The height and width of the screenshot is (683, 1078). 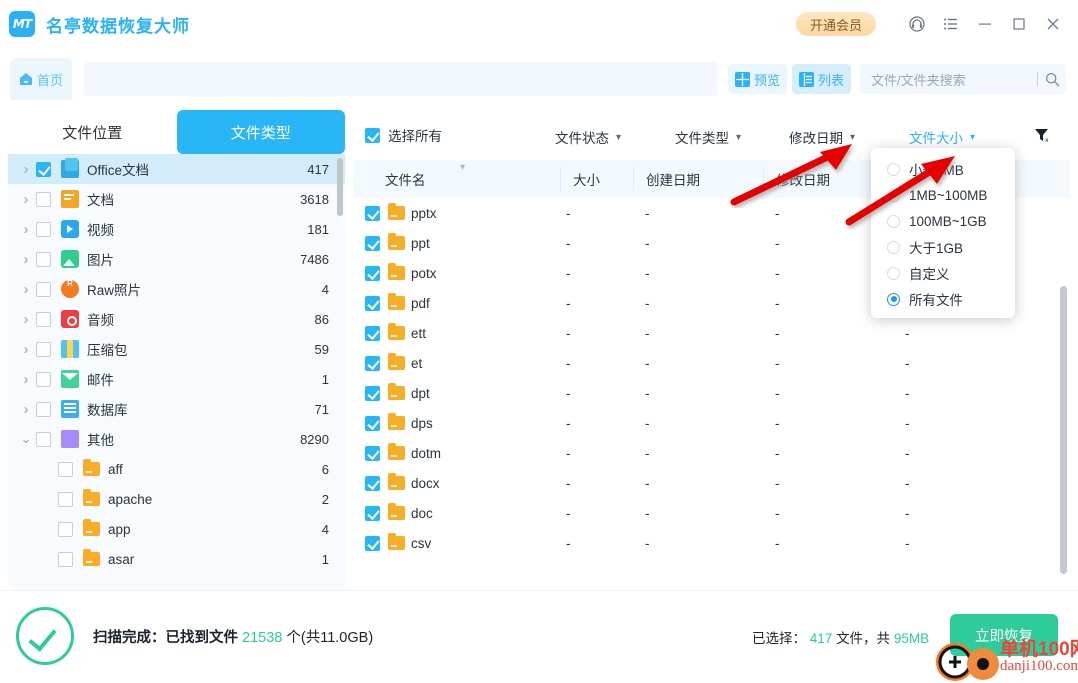 I want to click on size-option-所有文件: 所有文件, so click(x=943, y=299).